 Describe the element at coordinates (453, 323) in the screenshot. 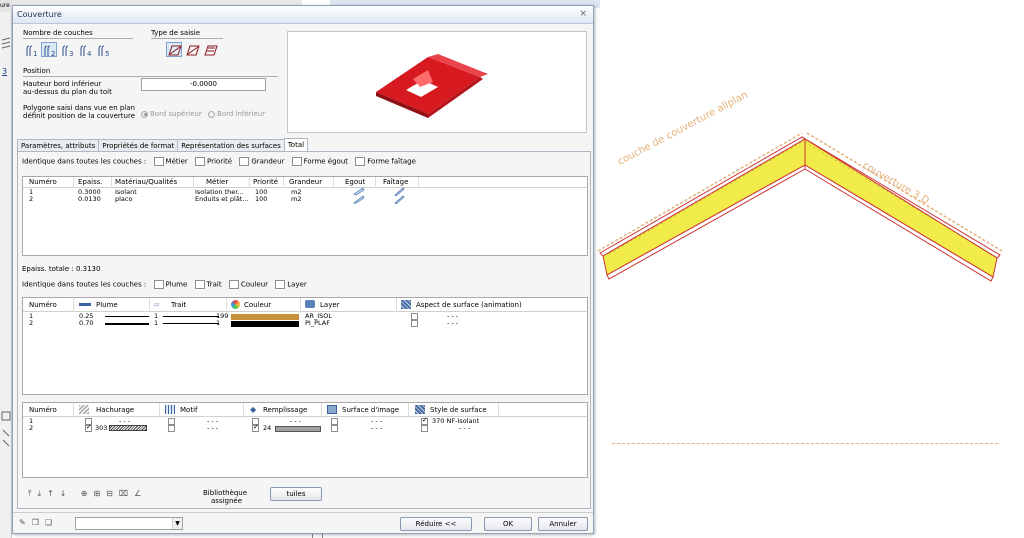

I see `cell-aspect: - - -` at that location.